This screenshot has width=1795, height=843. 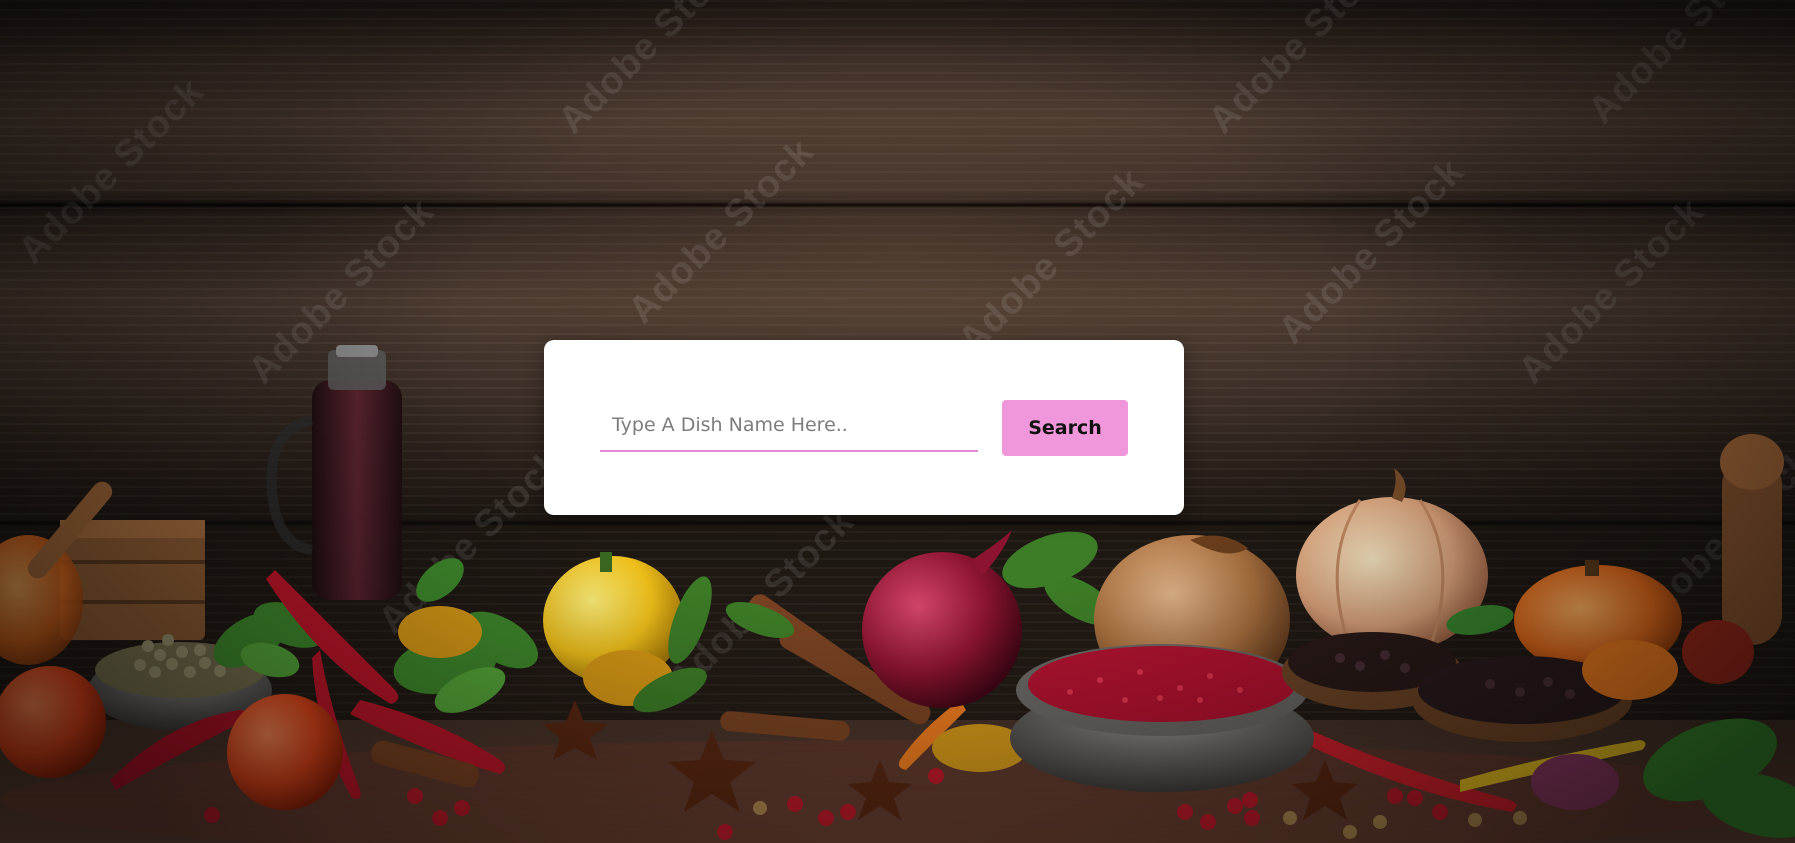 What do you see at coordinates (1065, 428) in the screenshot?
I see `search-button: Search` at bounding box center [1065, 428].